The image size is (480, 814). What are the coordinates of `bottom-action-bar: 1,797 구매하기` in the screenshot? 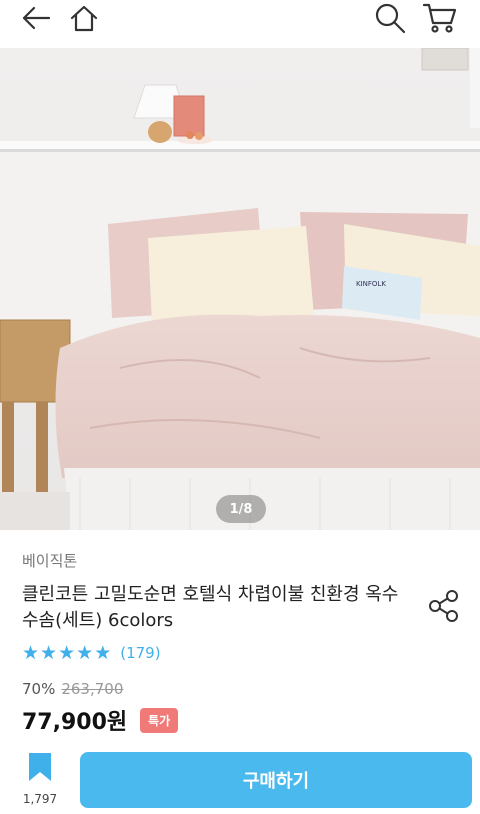 It's located at (240, 780).